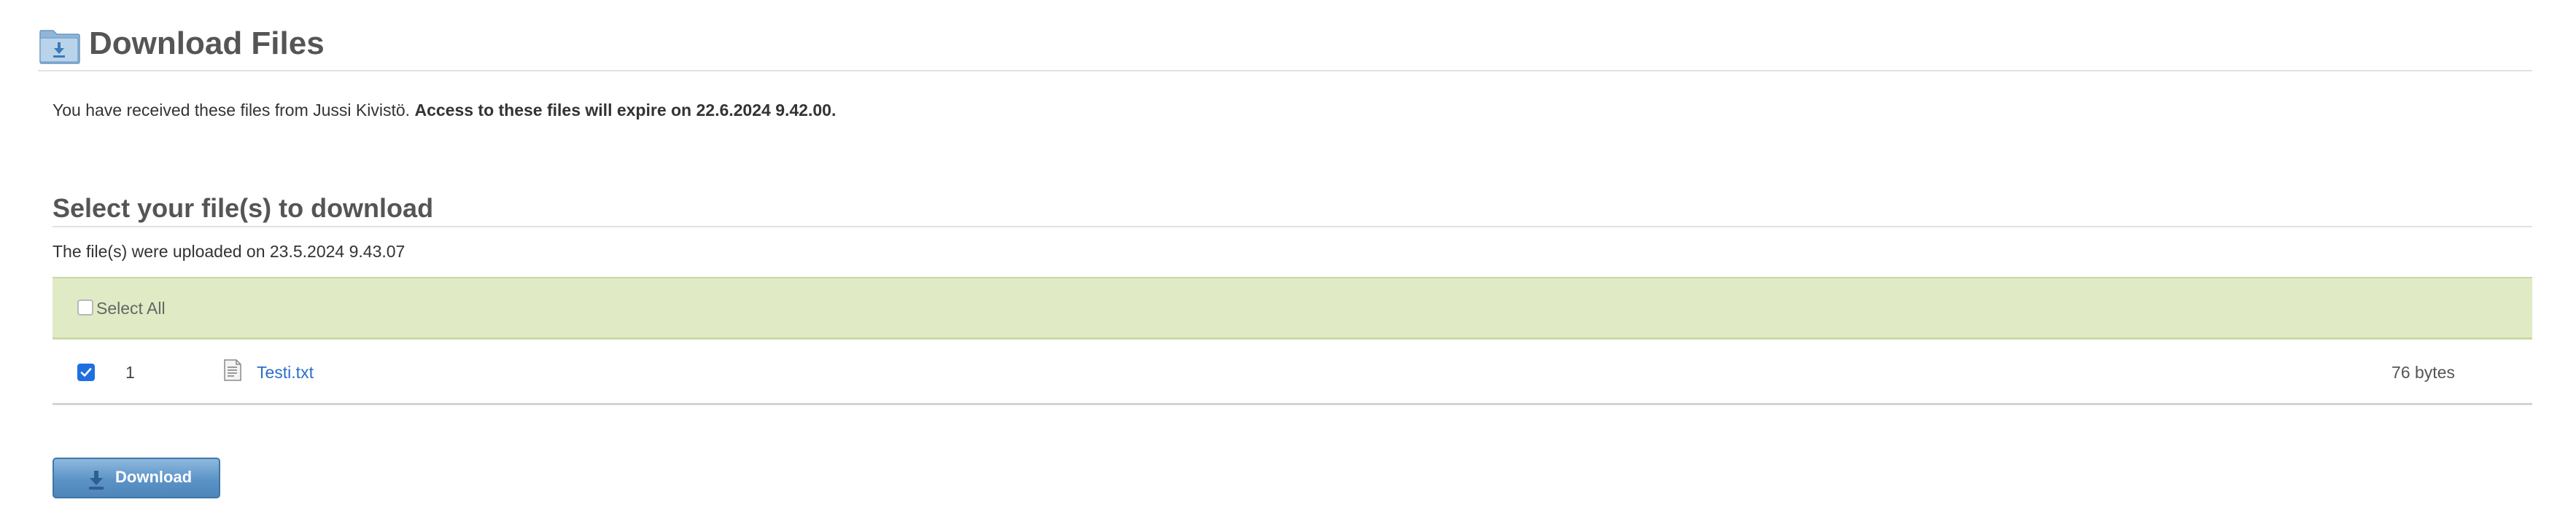  Describe the element at coordinates (1292, 308) in the screenshot. I see `select-all-bar: Select All` at that location.